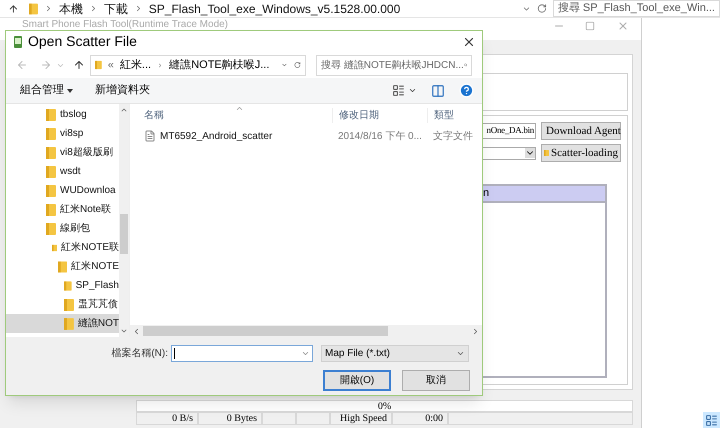  Describe the element at coordinates (62, 304) in the screenshot. I see `folder-tree-item: 盄芃芃僋` at that location.